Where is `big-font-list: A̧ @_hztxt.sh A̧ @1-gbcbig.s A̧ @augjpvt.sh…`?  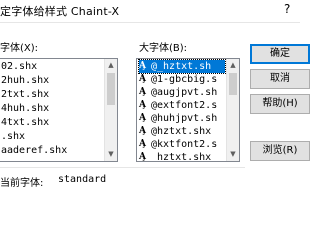 big-font-list: A̧ @_hztxt.sh A̧ @1-gbcbig.s A̧ @augjpvt.sh… is located at coordinates (188, 110).